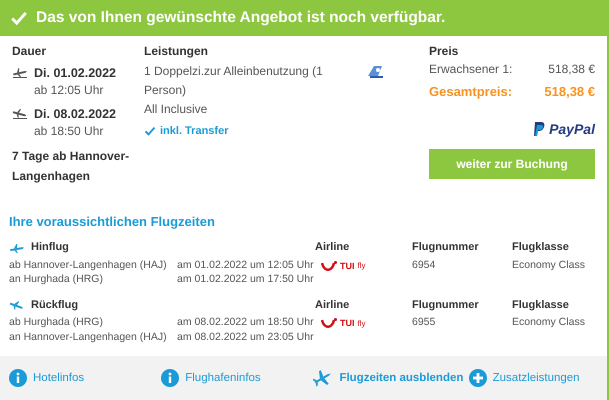 The width and height of the screenshot is (609, 400). I want to click on airplane-icon, so click(323, 378).